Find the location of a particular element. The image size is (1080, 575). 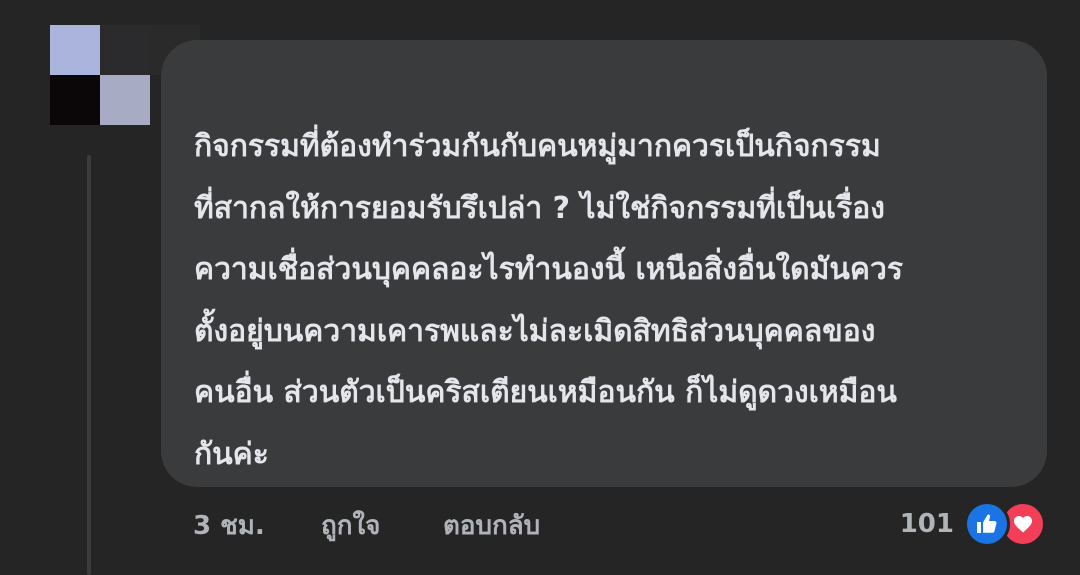

thread-line is located at coordinates (89, 365).